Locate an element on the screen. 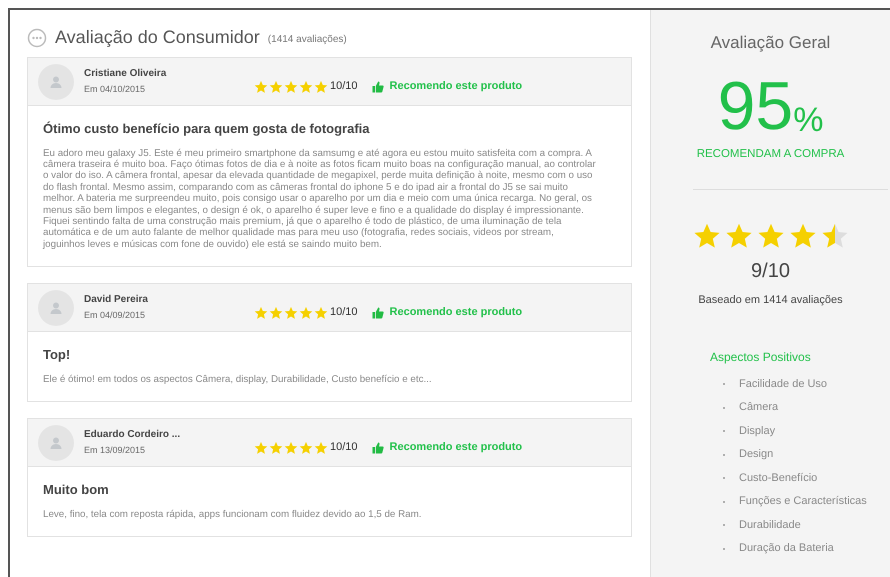 The width and height of the screenshot is (890, 577). positive-aspect: Funções e Características is located at coordinates (803, 502).